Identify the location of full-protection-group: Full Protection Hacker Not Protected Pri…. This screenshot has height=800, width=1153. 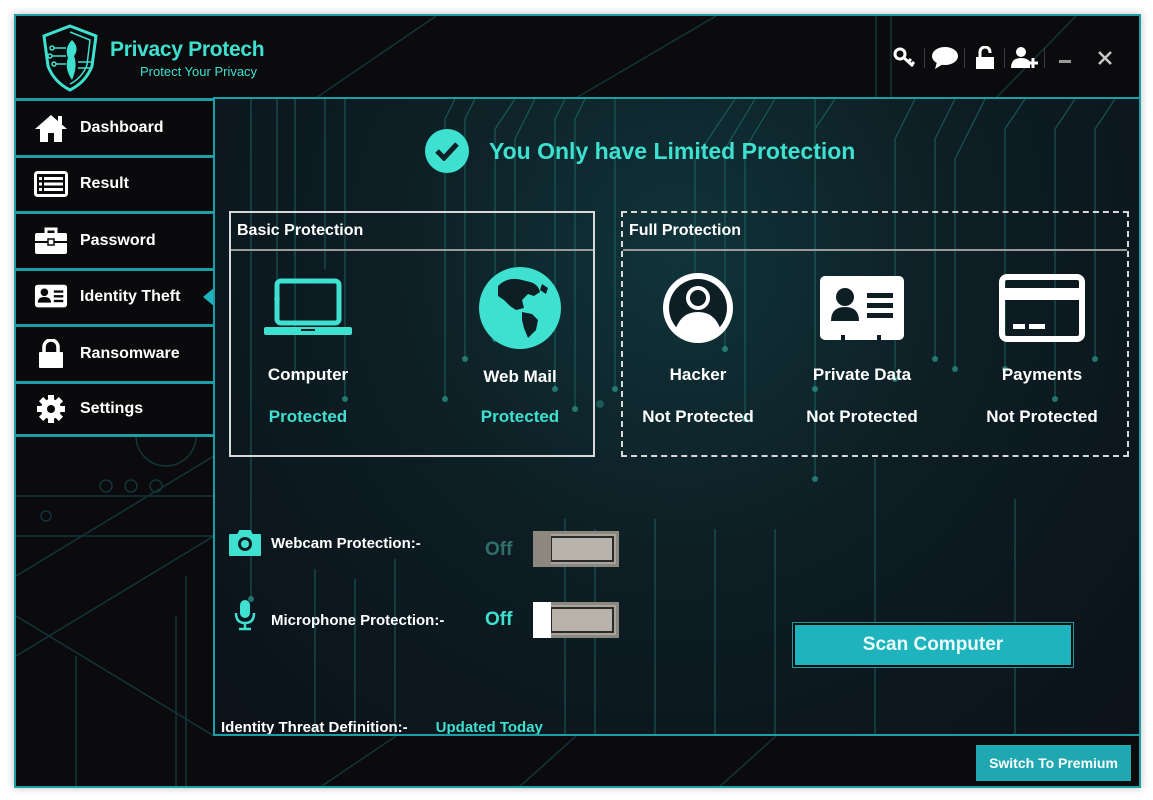
(875, 334).